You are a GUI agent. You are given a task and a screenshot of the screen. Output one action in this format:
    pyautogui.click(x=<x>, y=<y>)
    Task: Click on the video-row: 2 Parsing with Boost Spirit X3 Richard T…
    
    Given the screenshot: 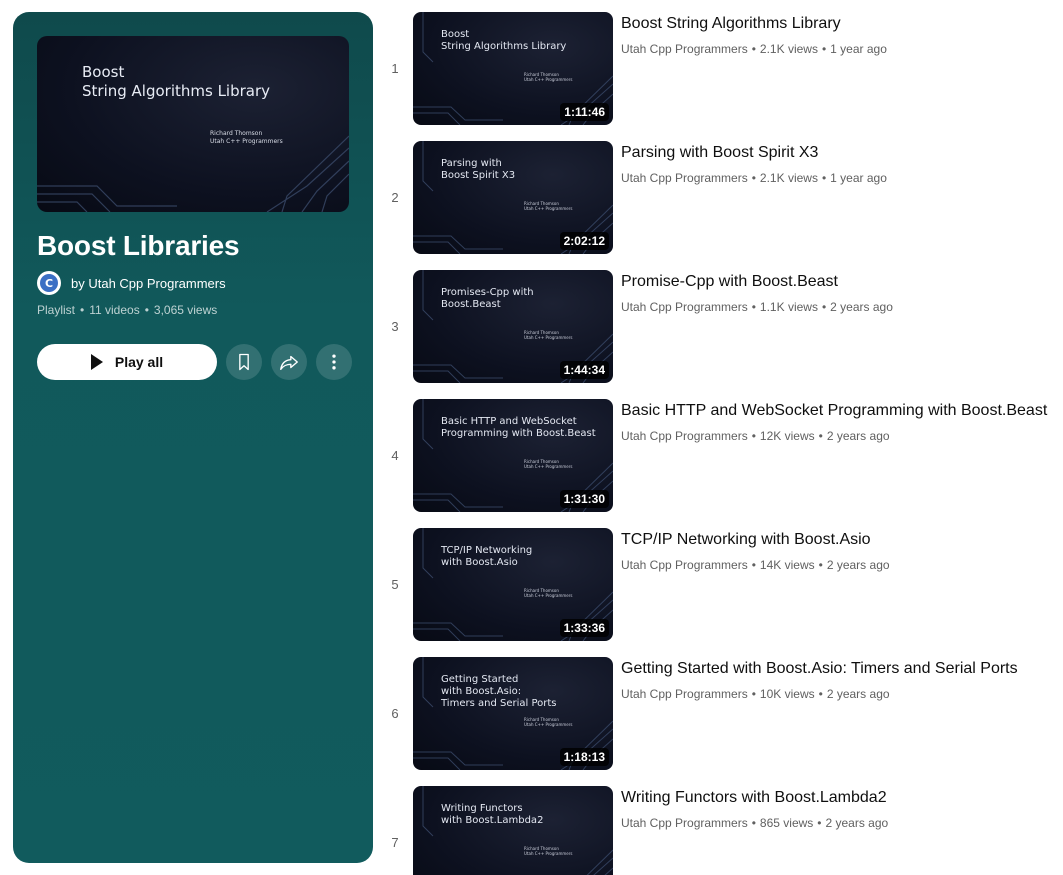 What is the action you would take?
    pyautogui.click(x=723, y=198)
    